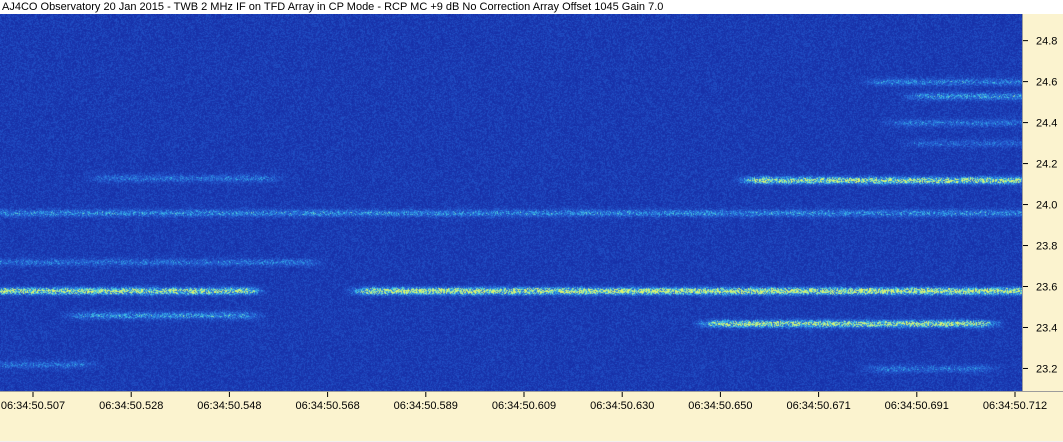 Image resolution: width=1063 pixels, height=442 pixels. I want to click on y-tick-label: 23.8, so click(1046, 247).